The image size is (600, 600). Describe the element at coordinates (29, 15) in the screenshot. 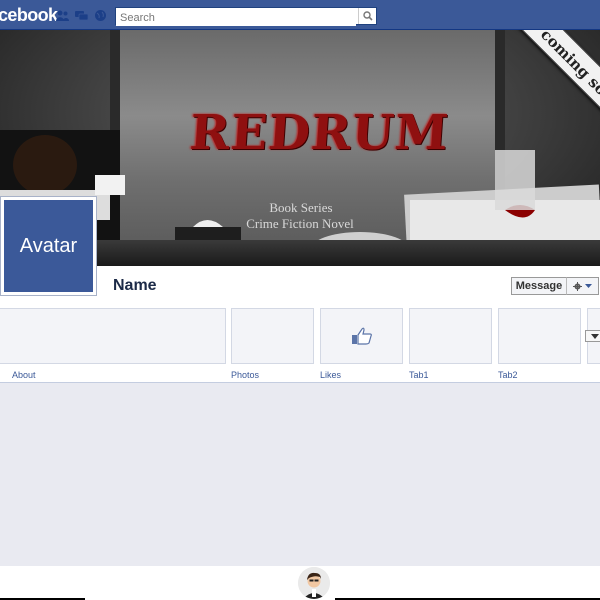

I see `facebook-logo: cebook` at that location.